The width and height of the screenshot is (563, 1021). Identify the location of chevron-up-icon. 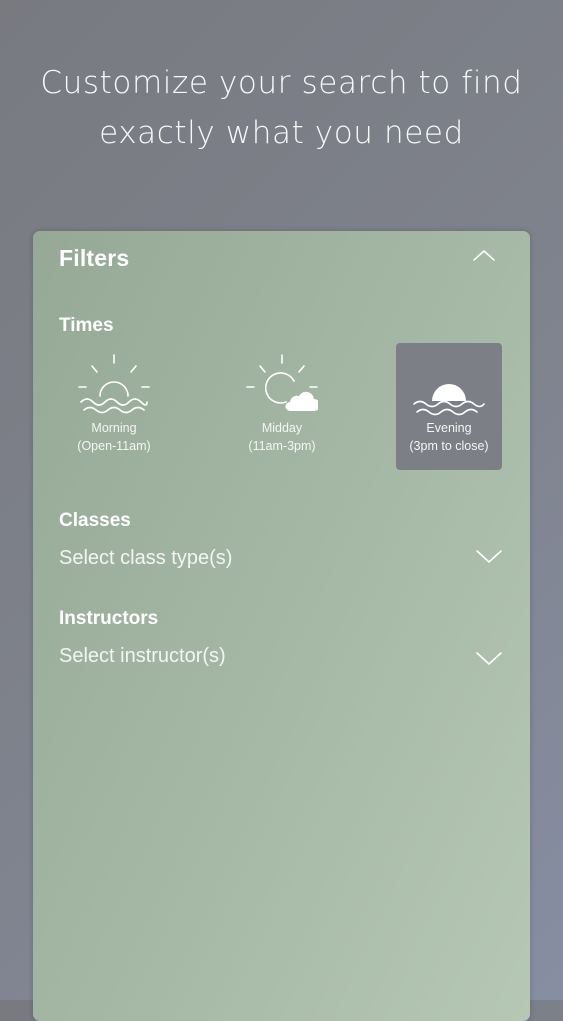
(484, 255).